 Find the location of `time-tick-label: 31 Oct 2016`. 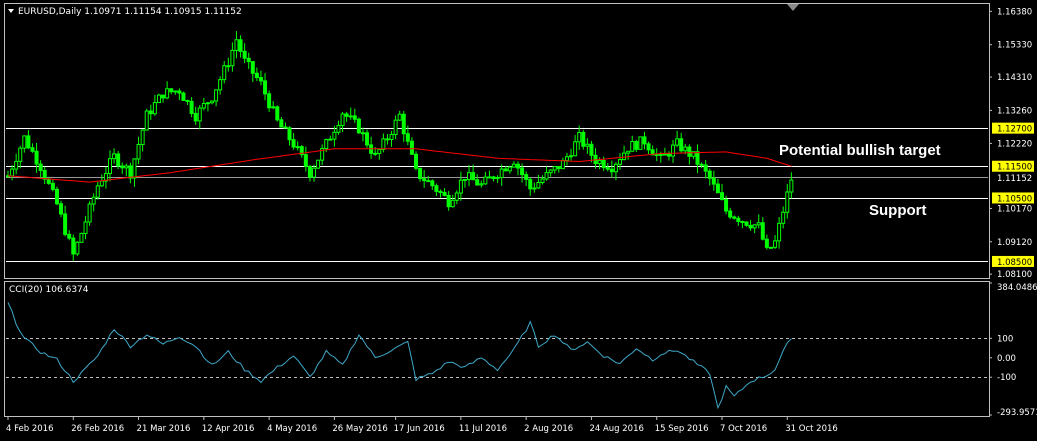

time-tick-label: 31 Oct 2016 is located at coordinates (811, 429).